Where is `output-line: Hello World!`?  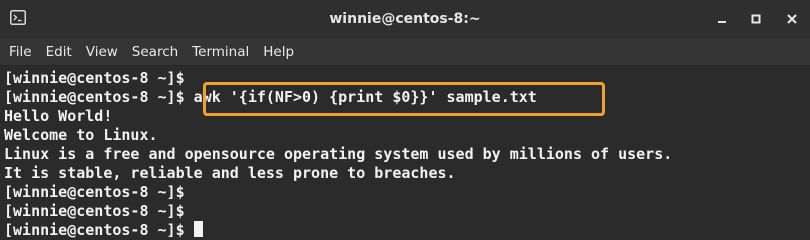 output-line: Hello World! is located at coordinates (58, 116).